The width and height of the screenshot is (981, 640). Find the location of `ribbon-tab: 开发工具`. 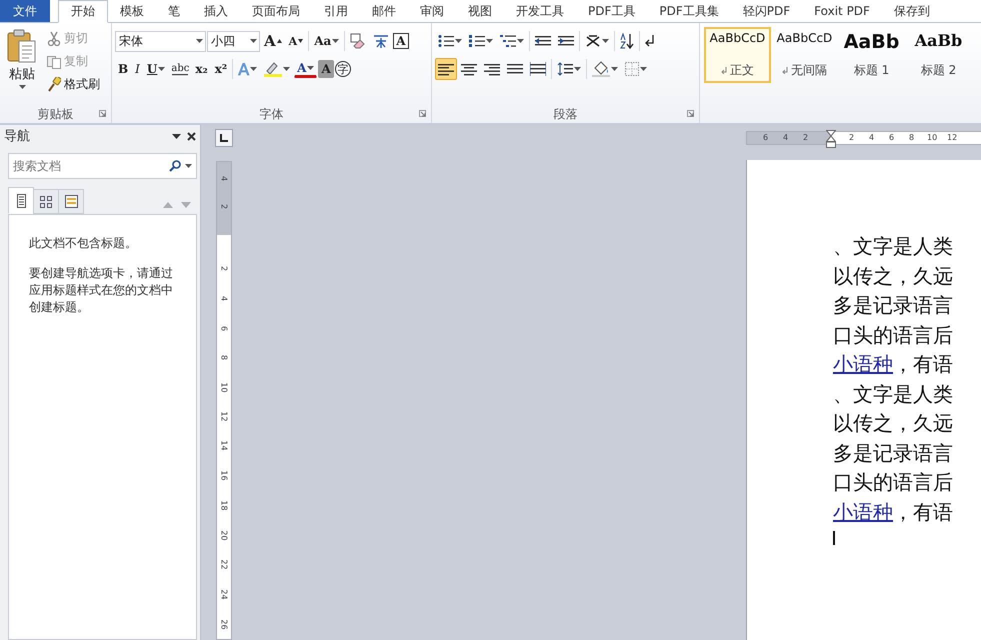

ribbon-tab: 开发工具 is located at coordinates (540, 11).